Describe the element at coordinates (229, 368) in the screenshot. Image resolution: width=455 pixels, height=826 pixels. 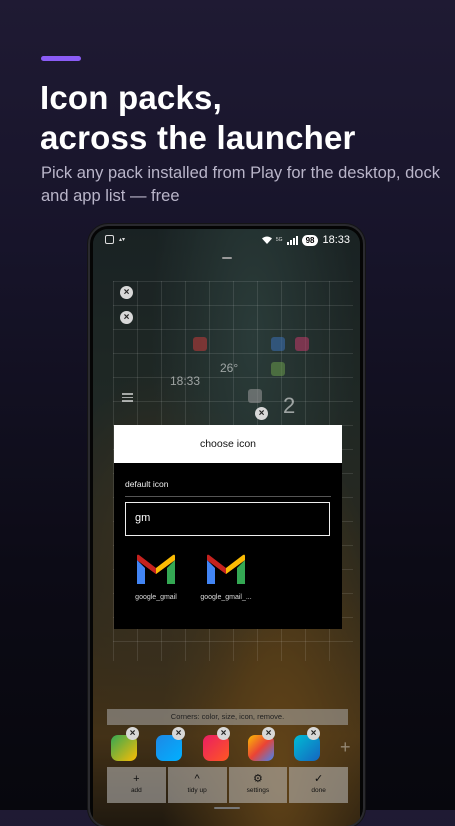
I see `weather-temp: 26°` at that location.